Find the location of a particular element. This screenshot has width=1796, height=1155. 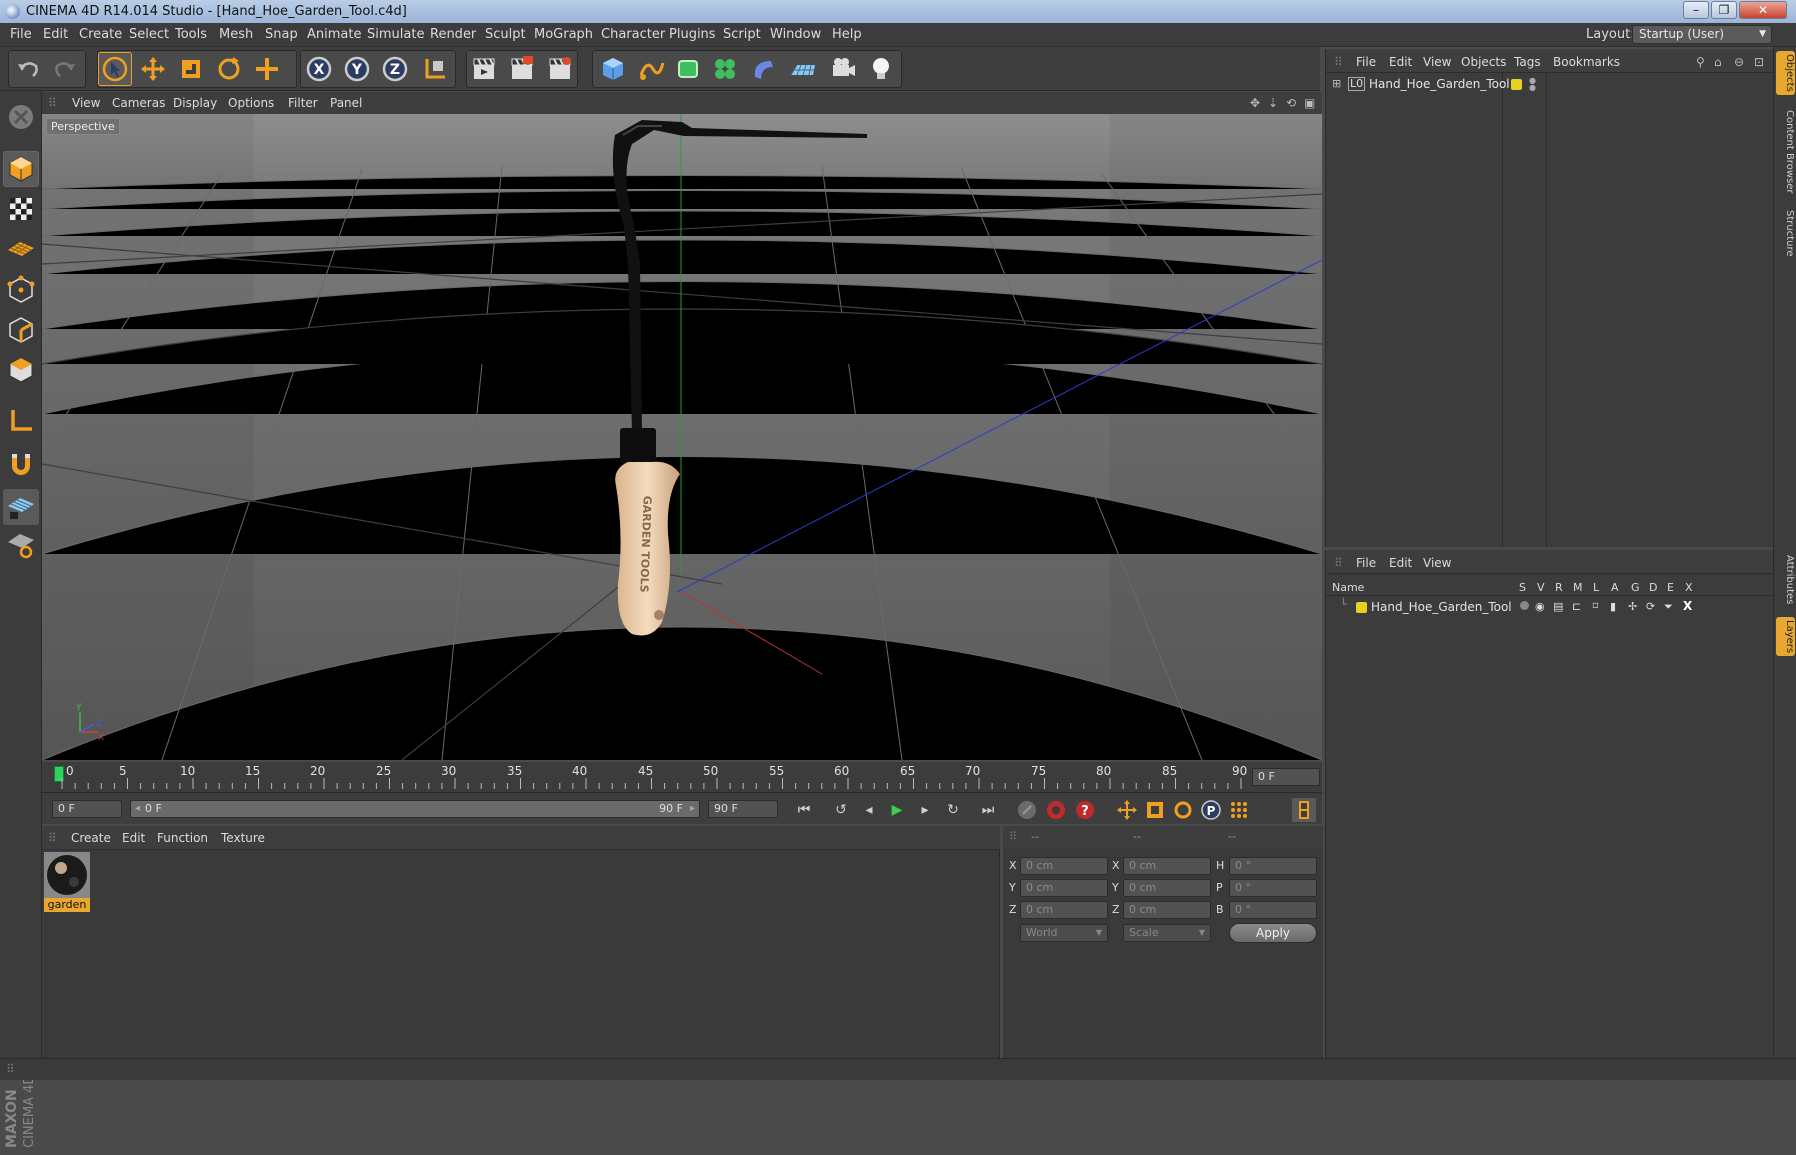

menu-character: Character is located at coordinates (633, 34).